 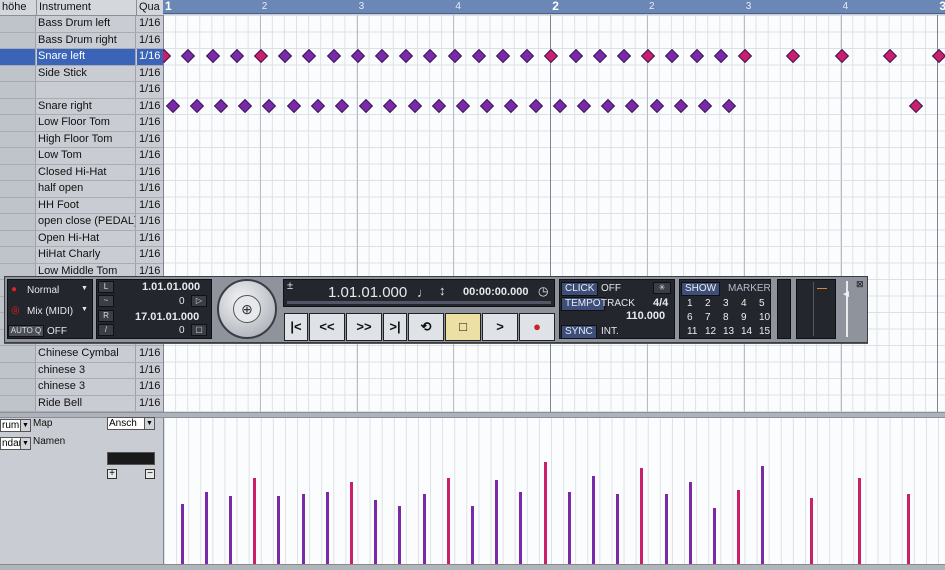 What do you see at coordinates (728, 331) in the screenshot?
I see `marker-button: 13` at bounding box center [728, 331].